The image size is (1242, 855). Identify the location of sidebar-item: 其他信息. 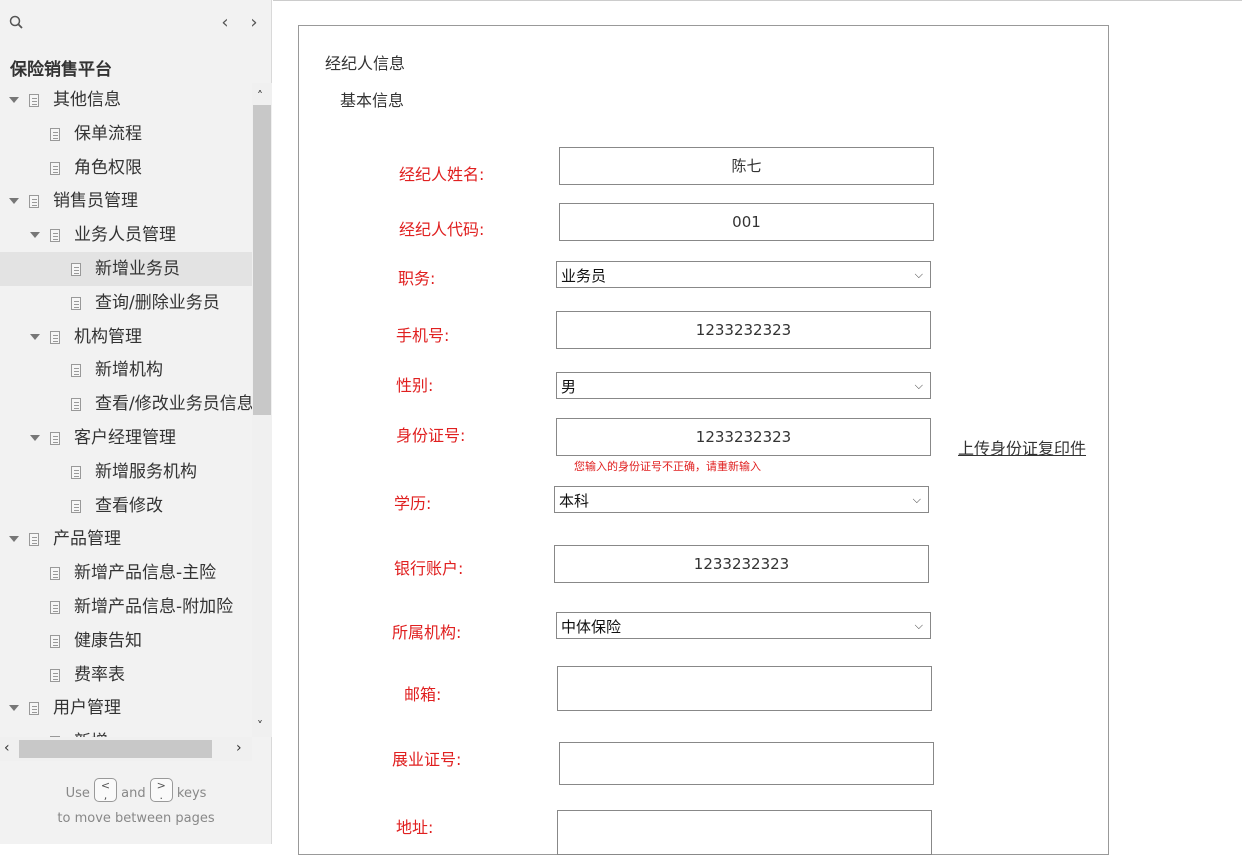
(126, 100).